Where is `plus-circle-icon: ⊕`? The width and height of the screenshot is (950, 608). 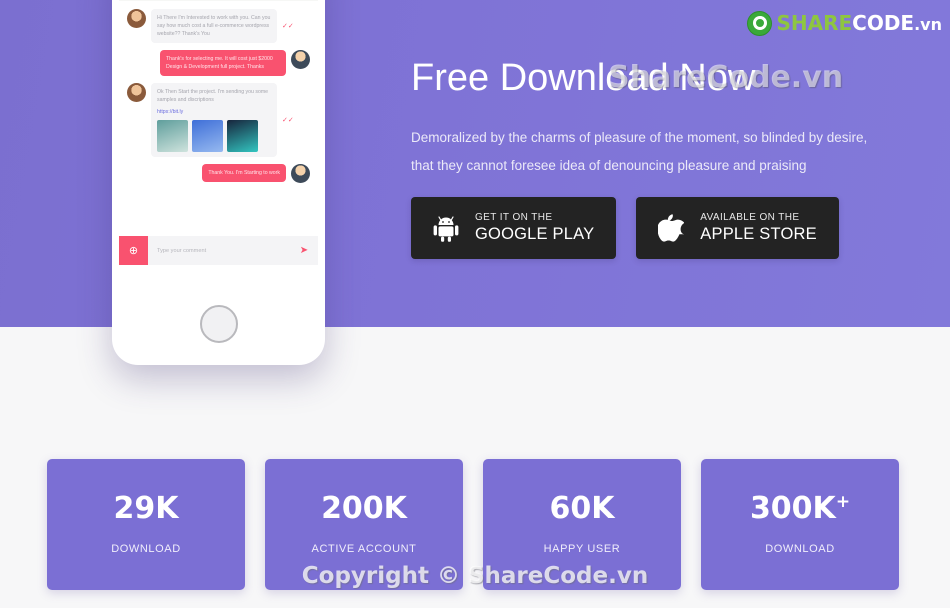 plus-circle-icon: ⊕ is located at coordinates (133, 250).